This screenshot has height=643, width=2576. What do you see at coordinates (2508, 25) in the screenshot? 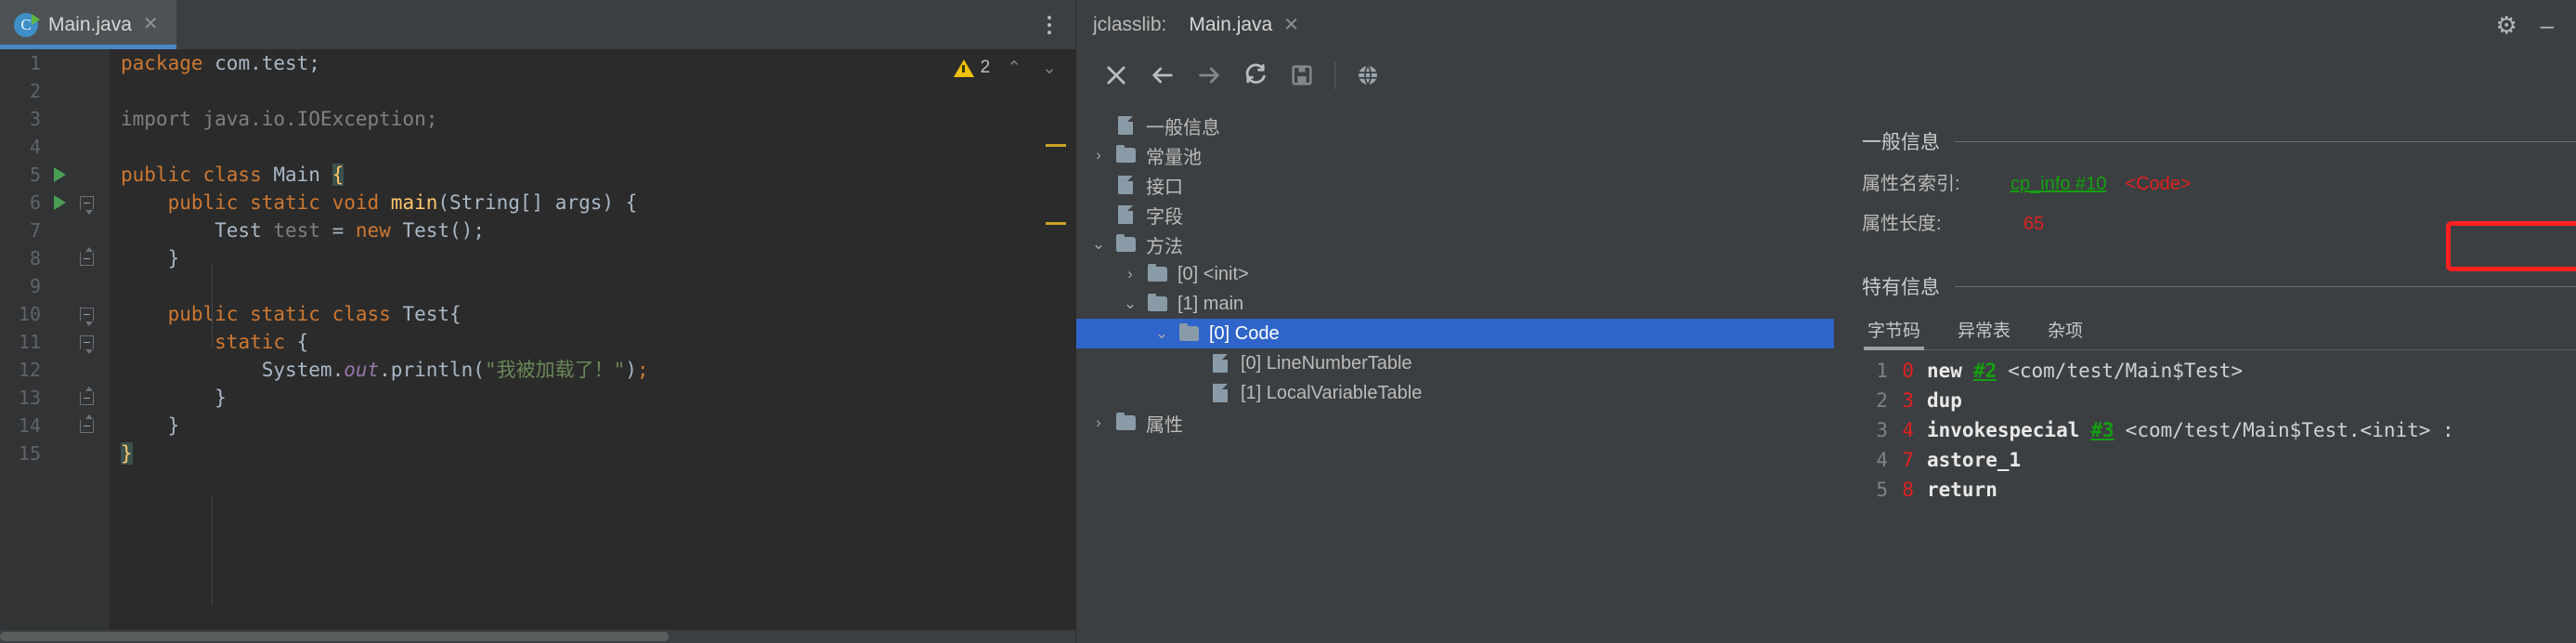
I see `gear-icon` at bounding box center [2508, 25].